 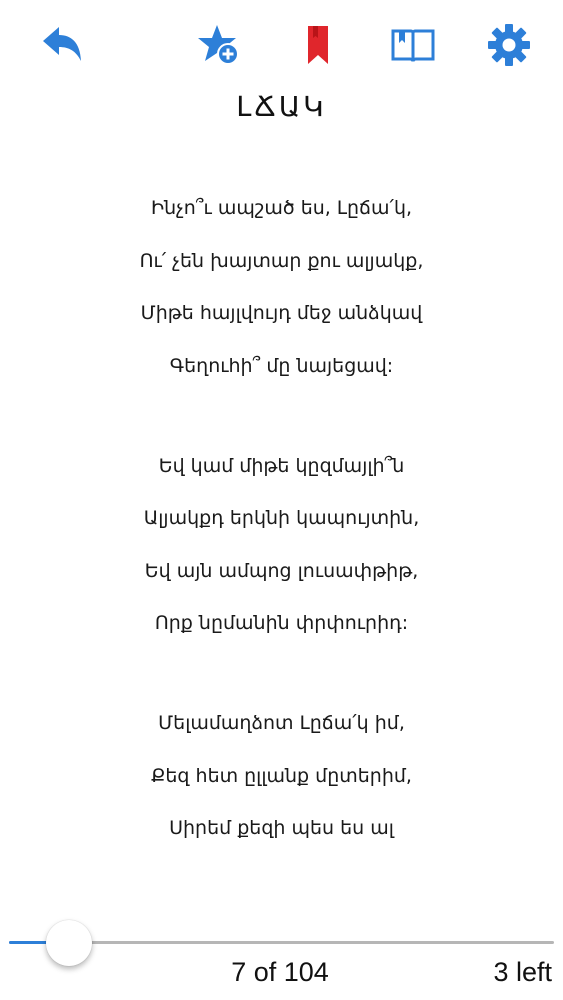 What do you see at coordinates (281, 313) in the screenshot?
I see `poem-line: Միթե հայլվույդ մեջ անձկավ` at bounding box center [281, 313].